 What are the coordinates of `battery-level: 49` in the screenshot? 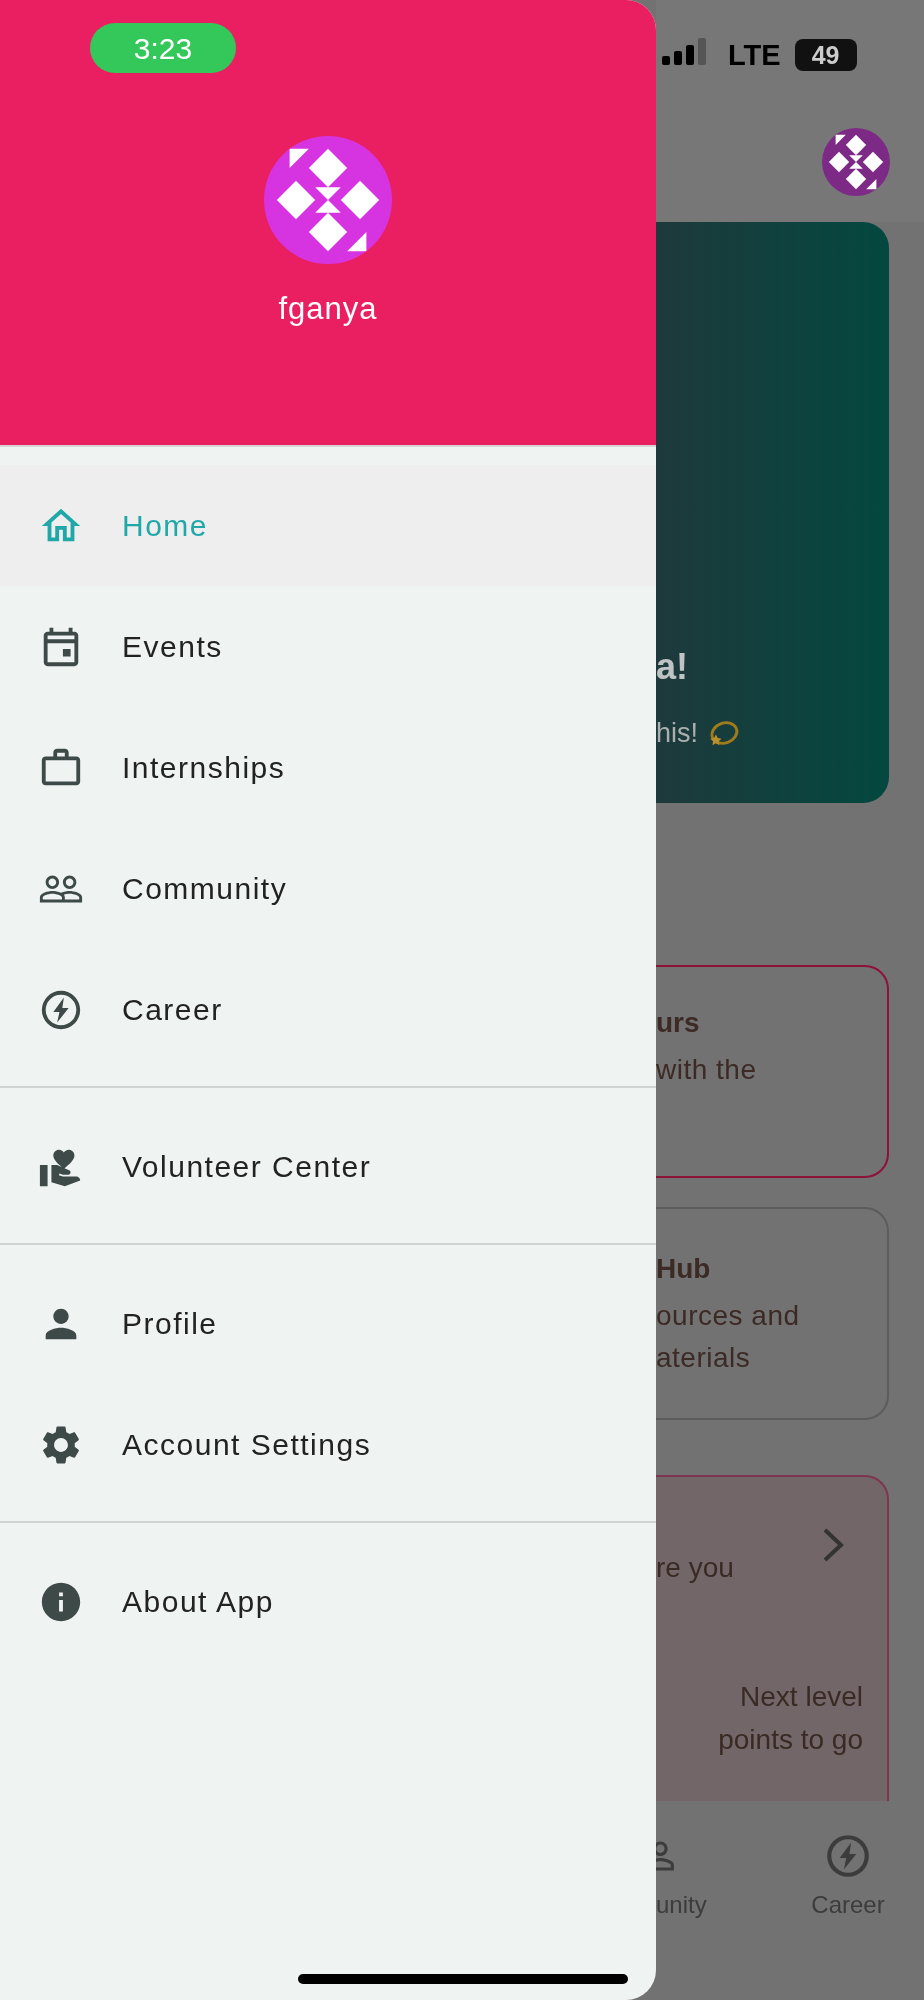 It's located at (825, 55).